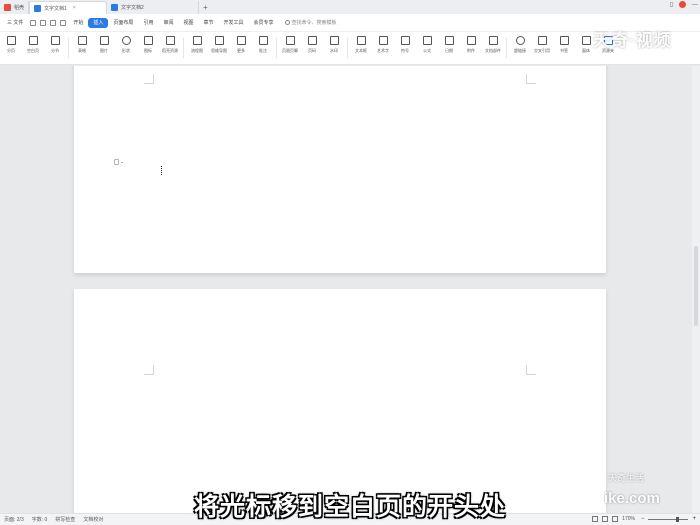  I want to click on save-icon, so click(33, 22).